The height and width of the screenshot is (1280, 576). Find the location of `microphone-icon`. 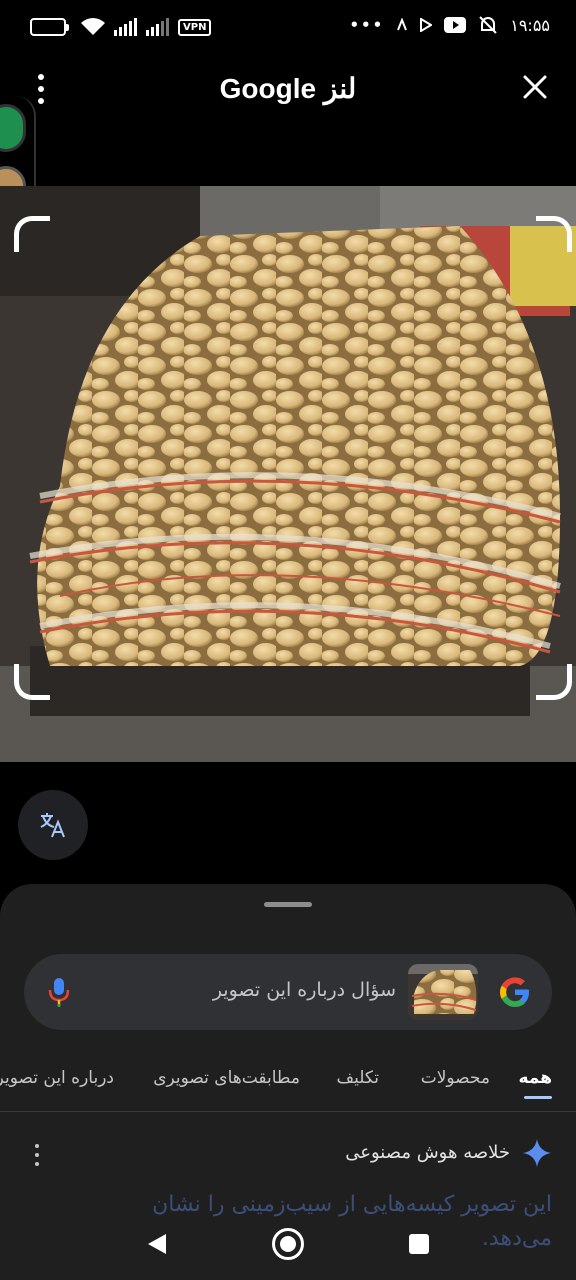

microphone-icon is located at coordinates (59, 992).